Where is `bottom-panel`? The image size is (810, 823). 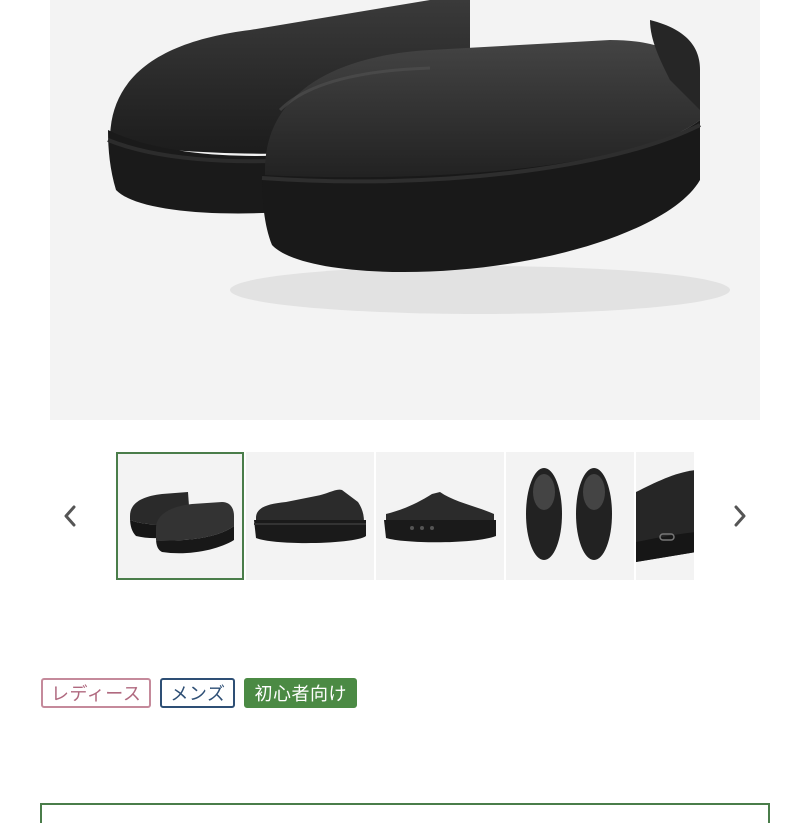
bottom-panel is located at coordinates (405, 813).